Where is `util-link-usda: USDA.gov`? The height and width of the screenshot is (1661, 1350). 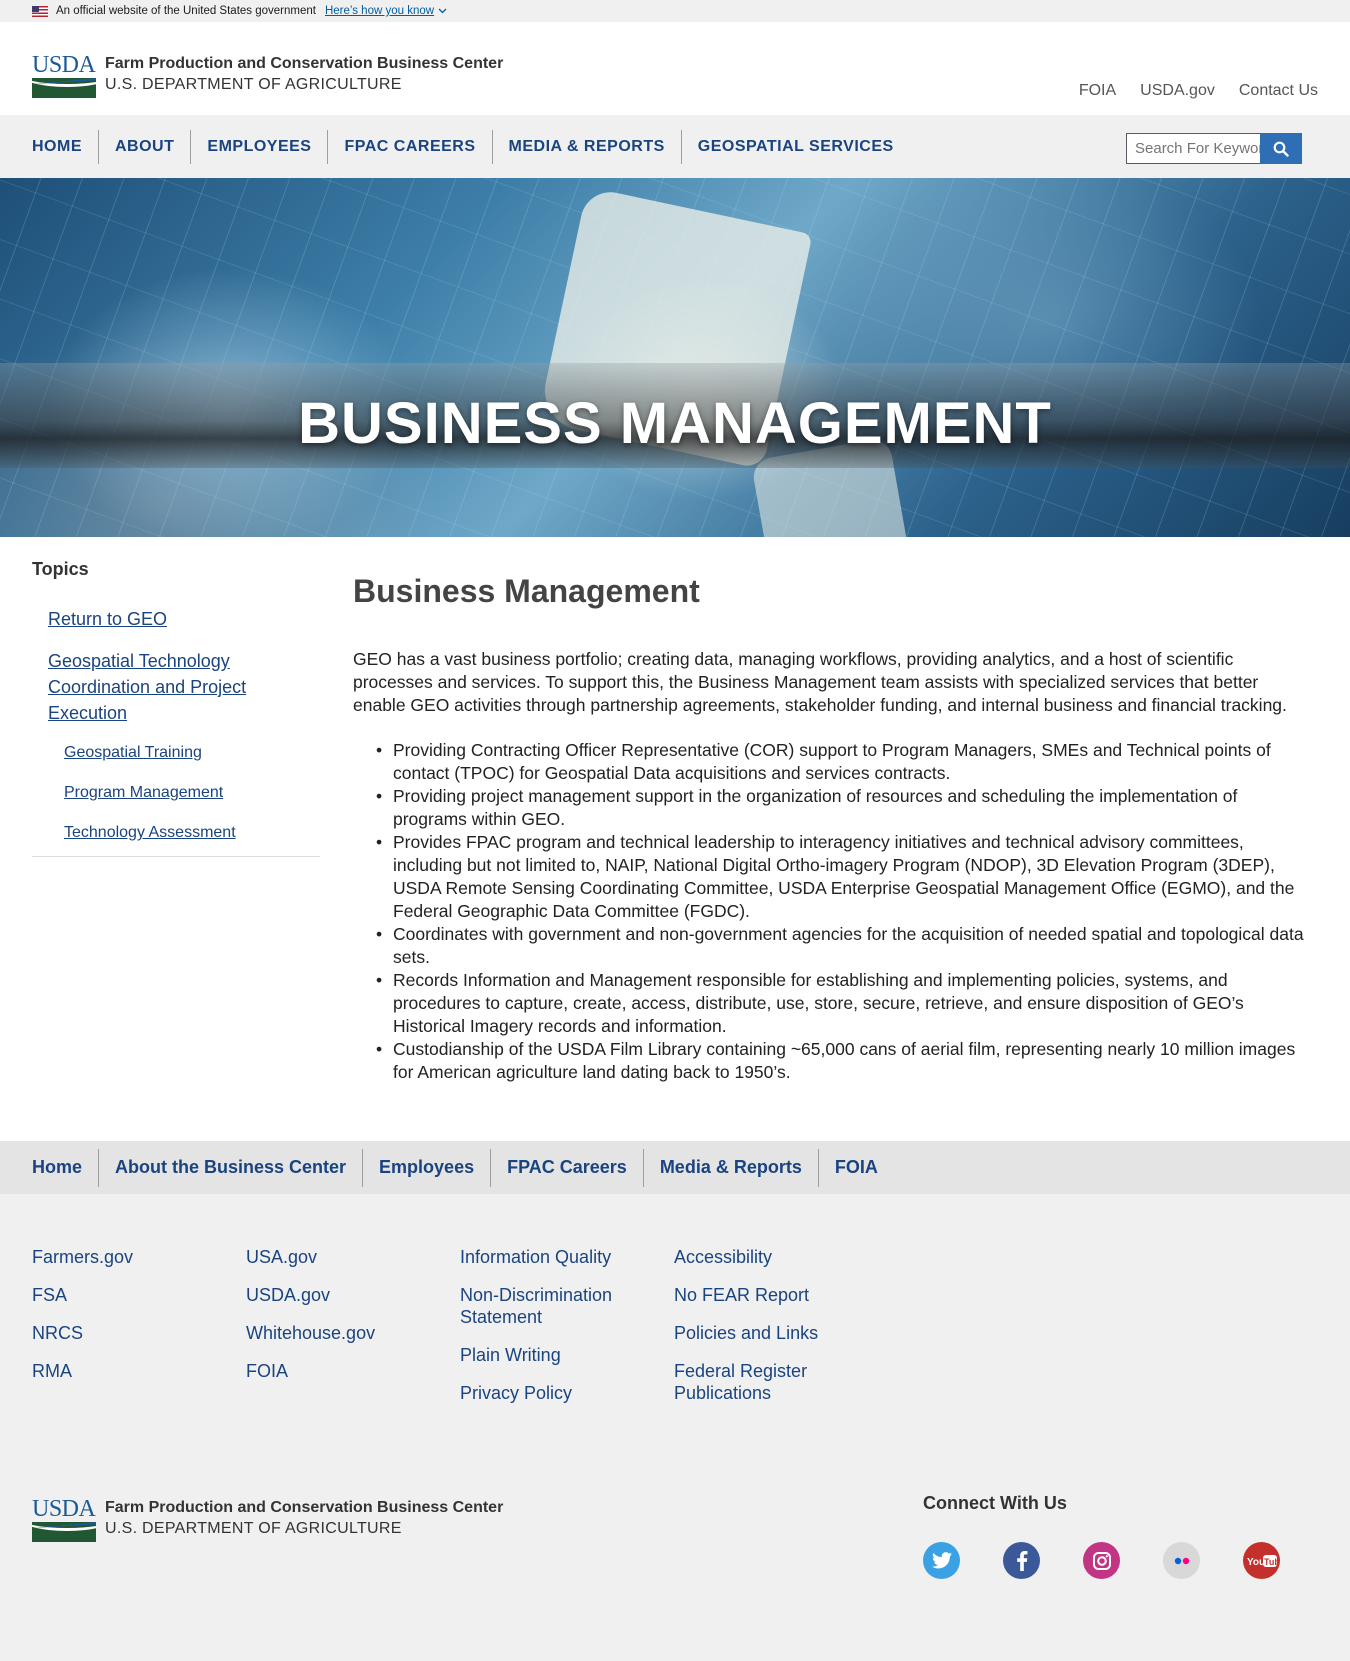 util-link-usda: USDA.gov is located at coordinates (1177, 91).